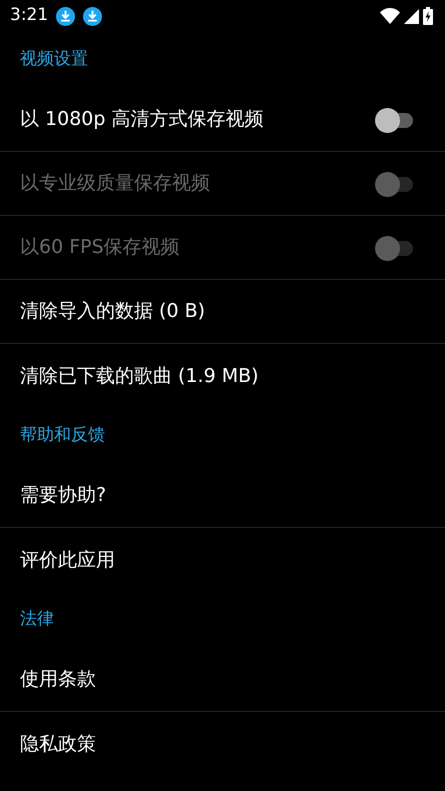 The height and width of the screenshot is (791, 445). Describe the element at coordinates (222, 680) in the screenshot. I see `settings-row: 使用条款` at that location.